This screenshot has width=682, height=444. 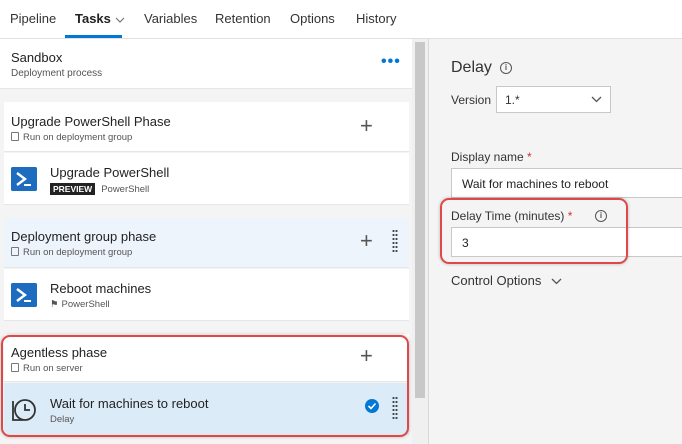 What do you see at coordinates (471, 67) in the screenshot?
I see `task-details-title: Delay` at bounding box center [471, 67].